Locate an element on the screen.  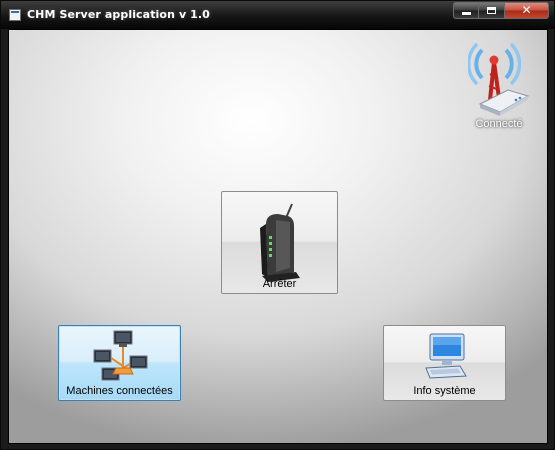
connection-status: Connecté is located at coordinates (499, 84).